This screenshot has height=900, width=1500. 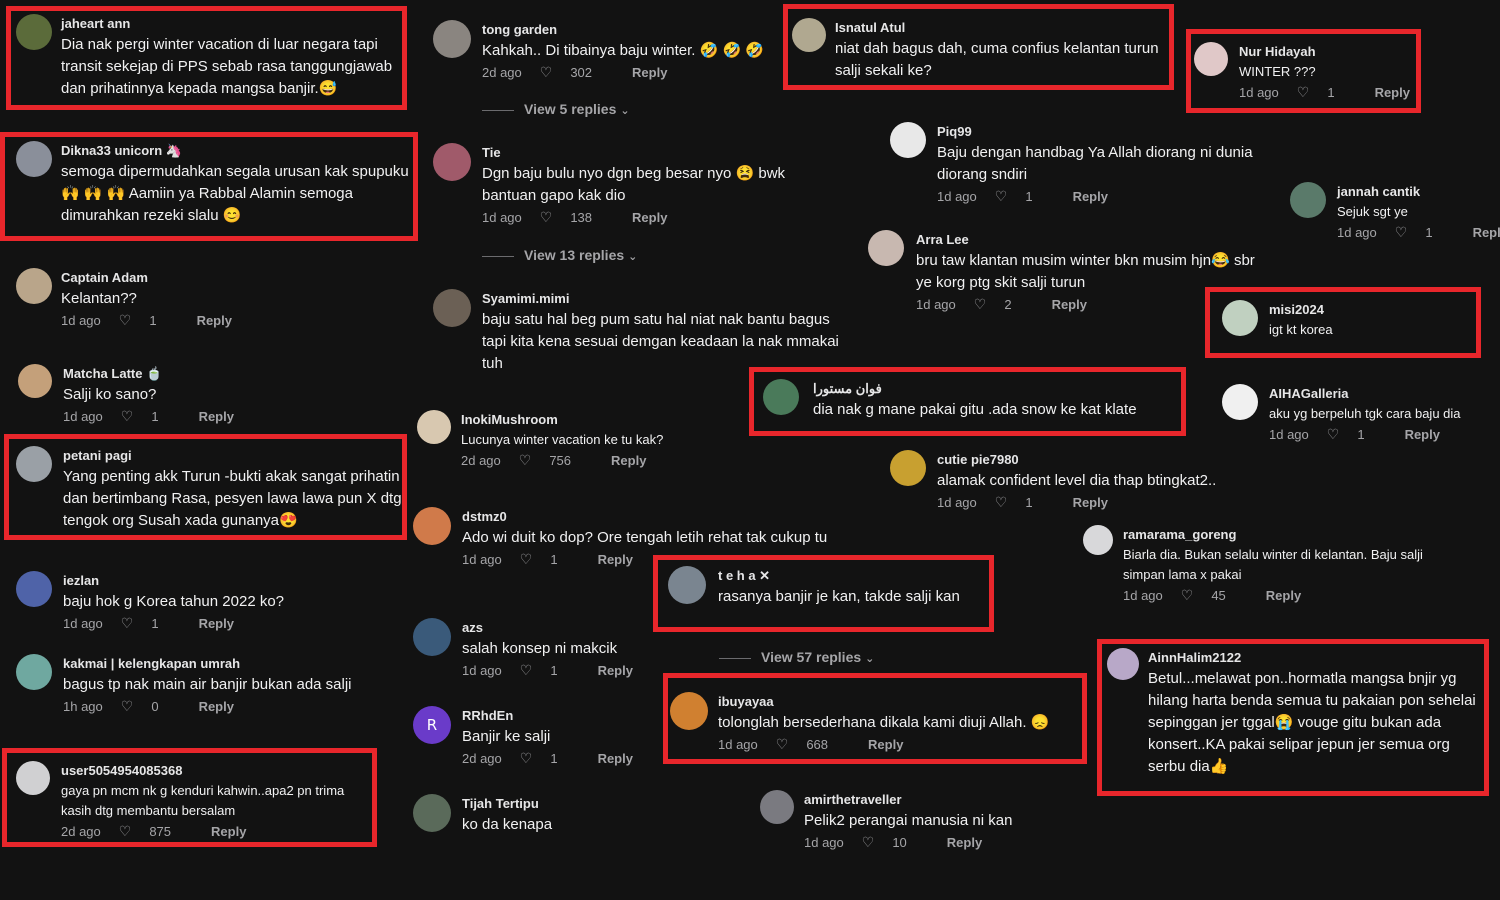 I want to click on username: Dikna33 unicorn 🦄, so click(x=236, y=151).